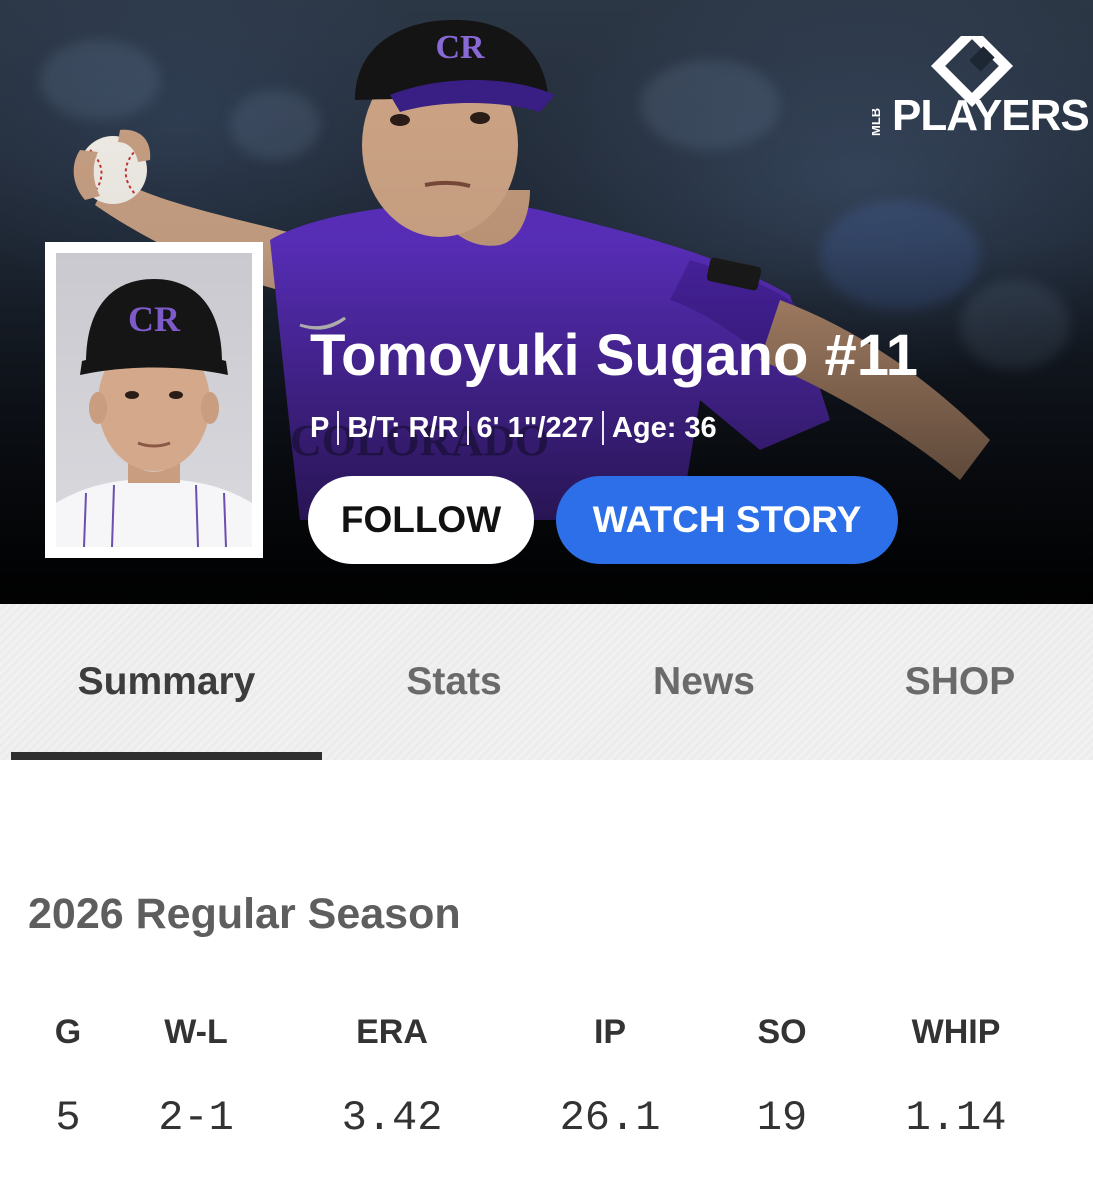  I want to click on bio-bats-throws: B/T: R/R, so click(403, 427).